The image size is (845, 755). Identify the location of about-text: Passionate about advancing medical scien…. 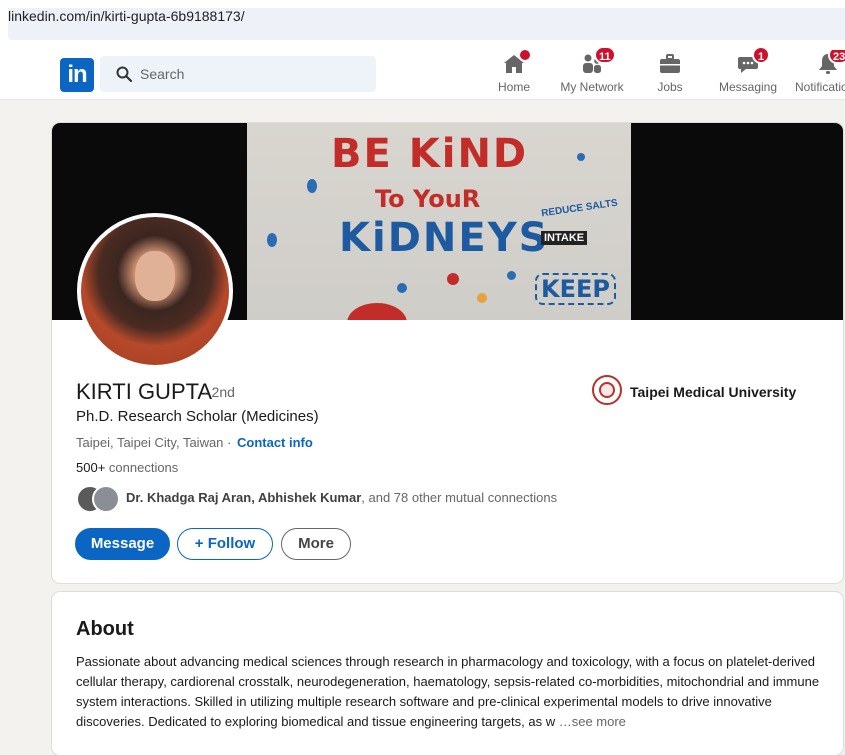
(448, 692).